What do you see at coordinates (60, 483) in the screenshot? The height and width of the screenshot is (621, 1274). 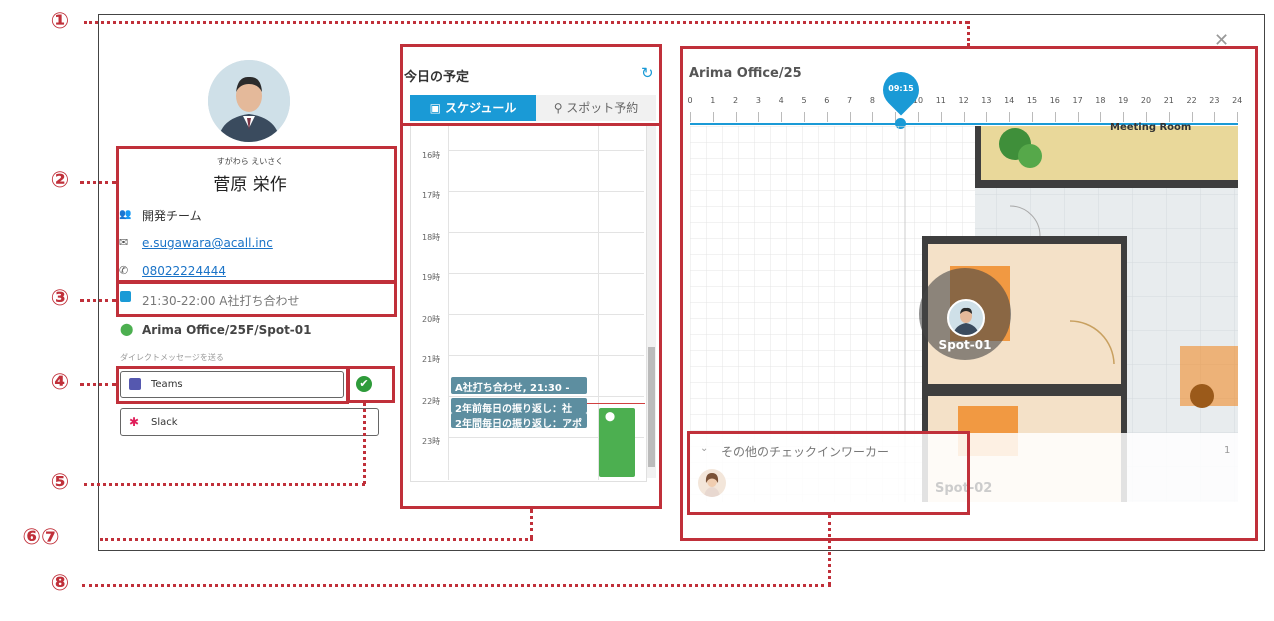 I see `callout-5: ⑤` at bounding box center [60, 483].